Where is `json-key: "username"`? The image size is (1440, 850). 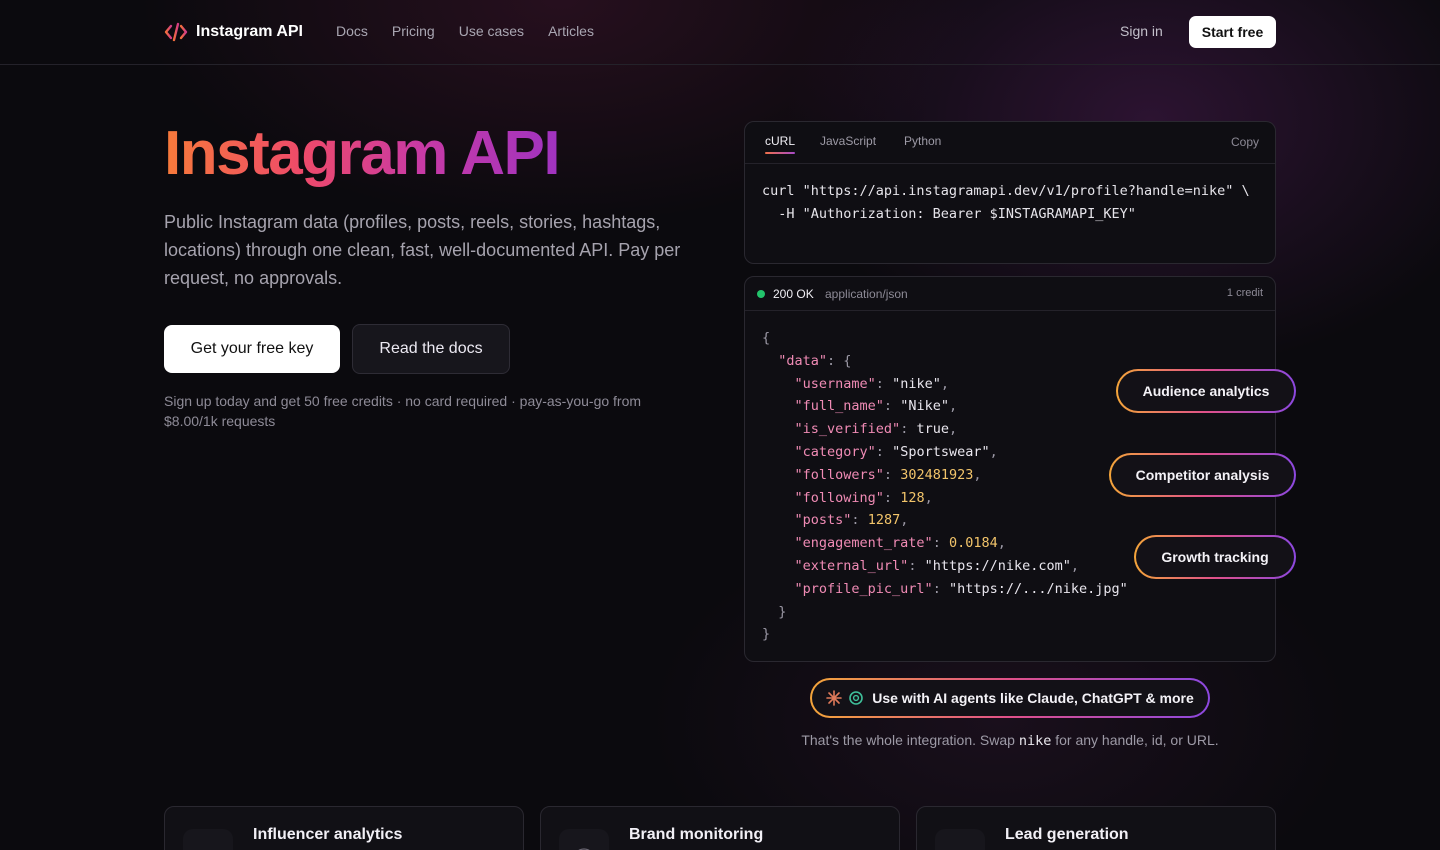
json-key: "username" is located at coordinates (835, 383).